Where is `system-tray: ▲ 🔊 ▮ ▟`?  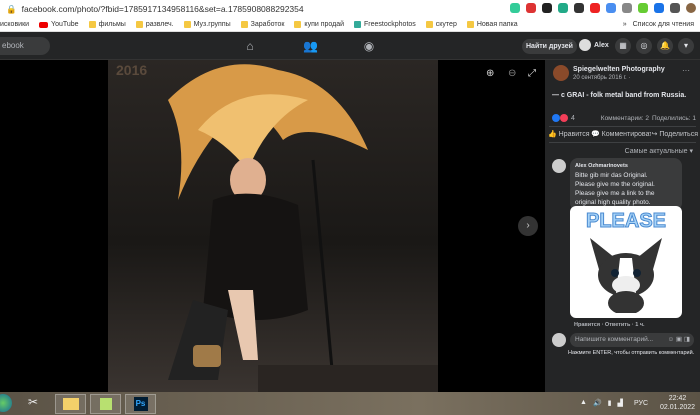
system-tray: ▲ 🔊 ▮ ▟ is located at coordinates (601, 403).